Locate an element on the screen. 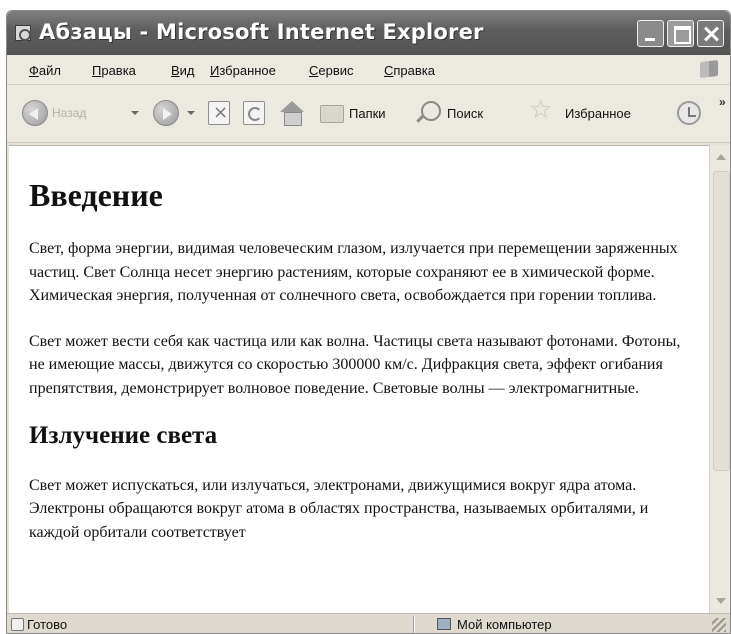  maximize-button is located at coordinates (680, 33).